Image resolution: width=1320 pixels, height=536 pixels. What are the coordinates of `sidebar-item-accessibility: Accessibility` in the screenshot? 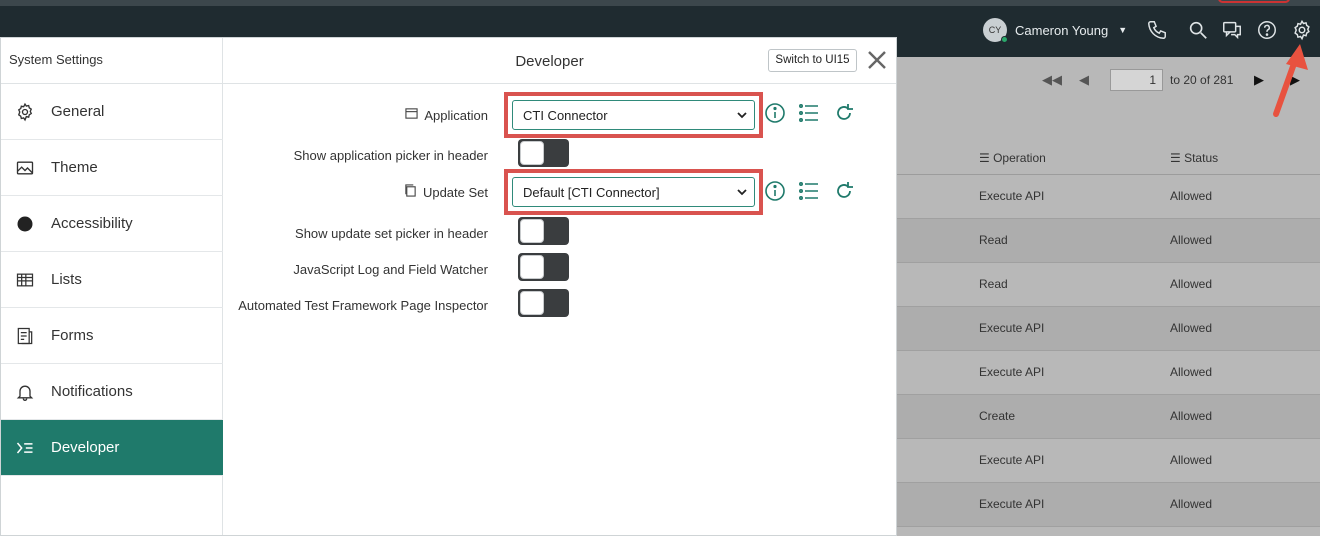 It's located at (112, 224).